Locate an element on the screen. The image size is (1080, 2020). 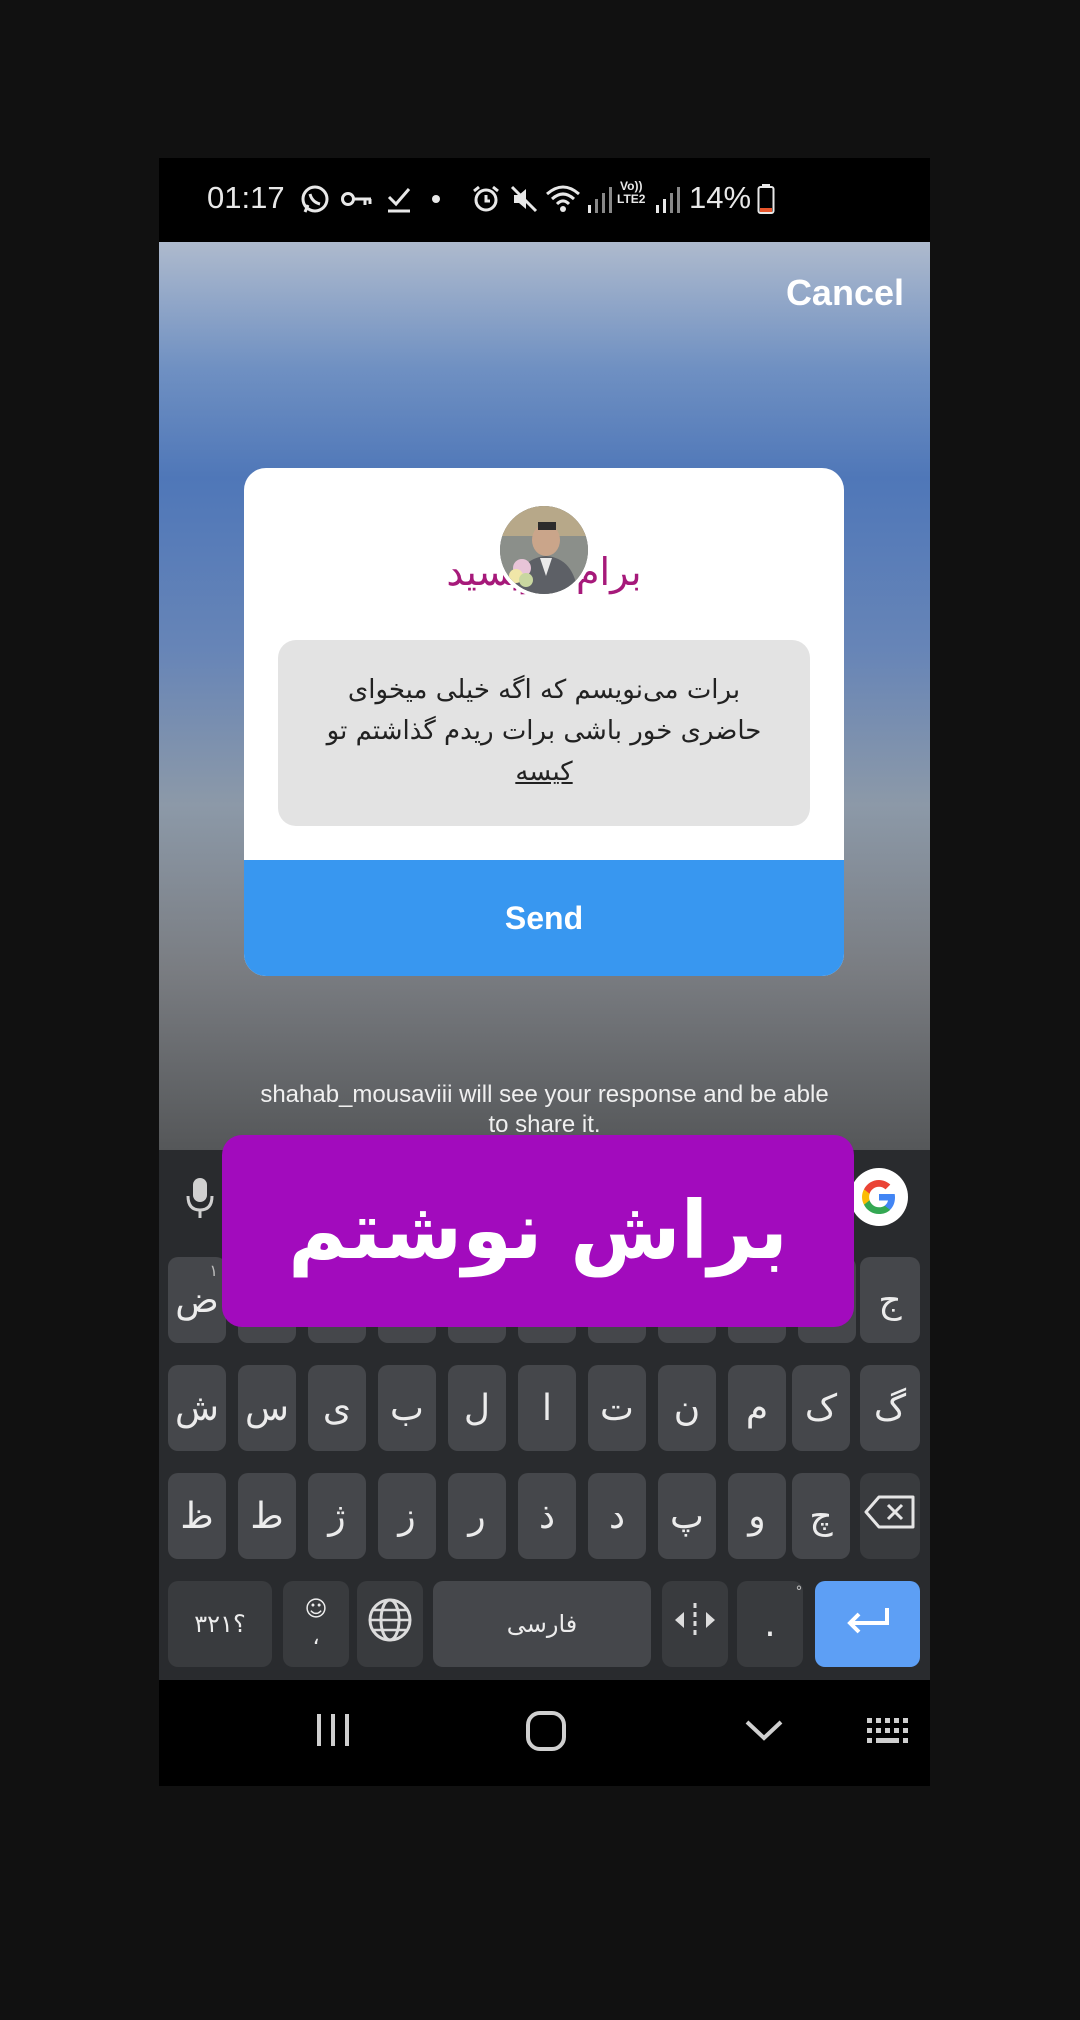
key: چ is located at coordinates (821, 1516).